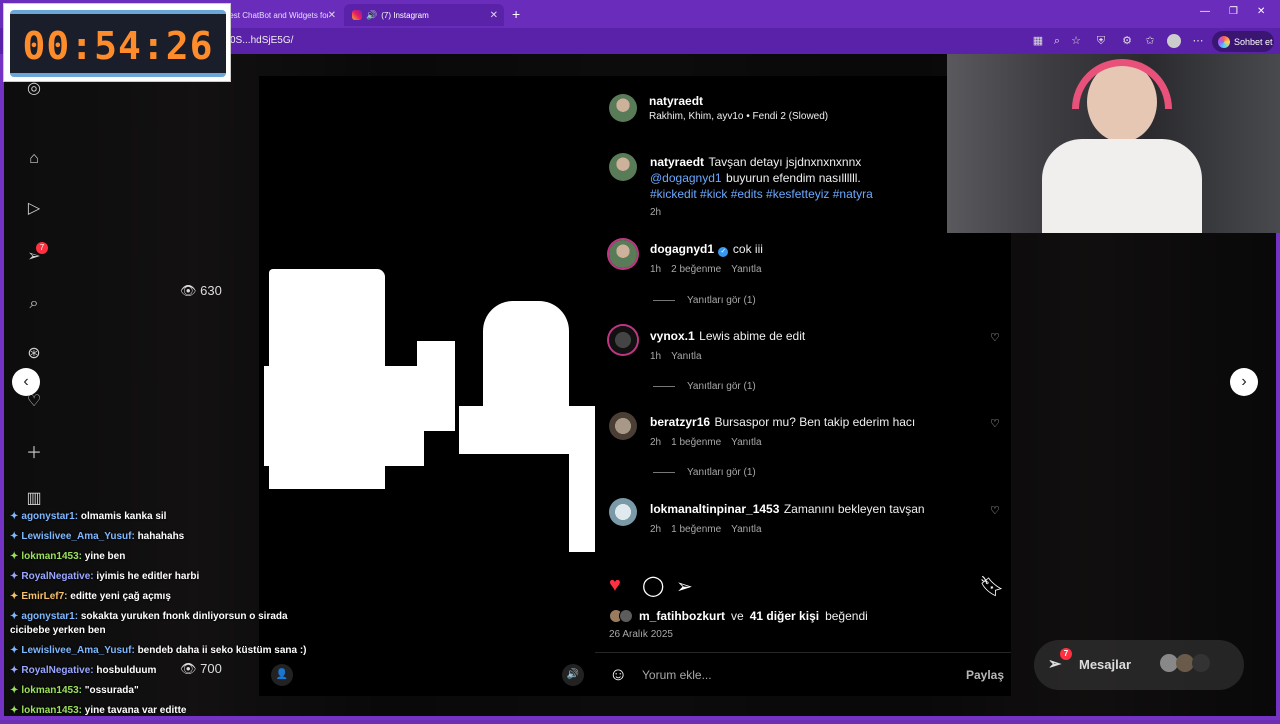 This screenshot has height=724, width=1280. Describe the element at coordinates (1139, 665) in the screenshot. I see `messages-pill: ➢ 7 Mesajlar` at that location.